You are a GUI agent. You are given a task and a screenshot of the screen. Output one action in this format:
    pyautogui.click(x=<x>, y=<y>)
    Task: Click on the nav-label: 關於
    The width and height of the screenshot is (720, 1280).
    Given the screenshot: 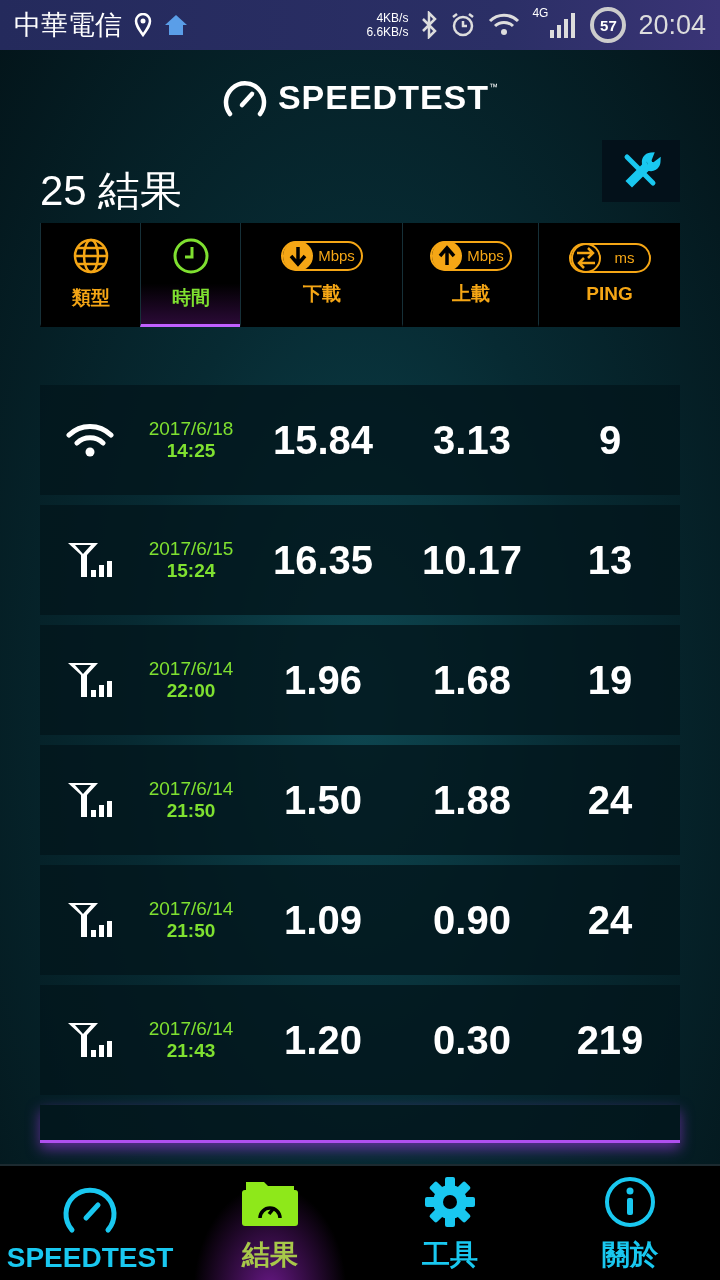 What is the action you would take?
    pyautogui.click(x=630, y=1255)
    